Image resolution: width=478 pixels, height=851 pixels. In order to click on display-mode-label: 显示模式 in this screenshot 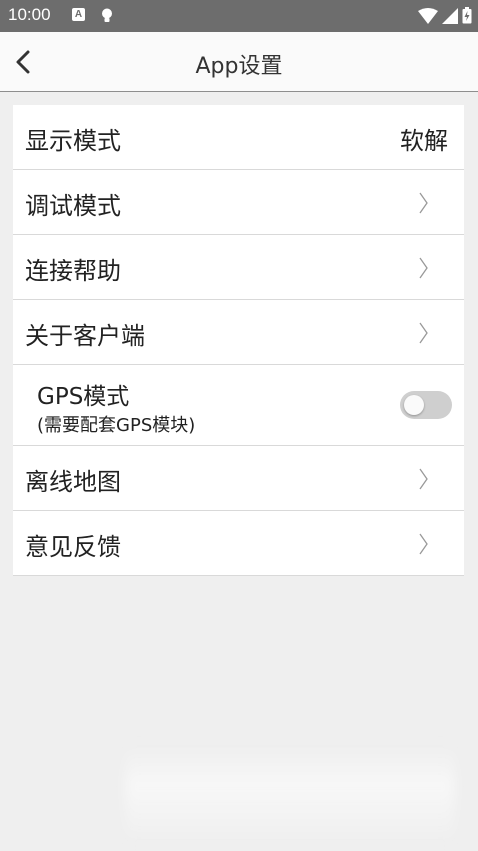, I will do `click(73, 141)`.